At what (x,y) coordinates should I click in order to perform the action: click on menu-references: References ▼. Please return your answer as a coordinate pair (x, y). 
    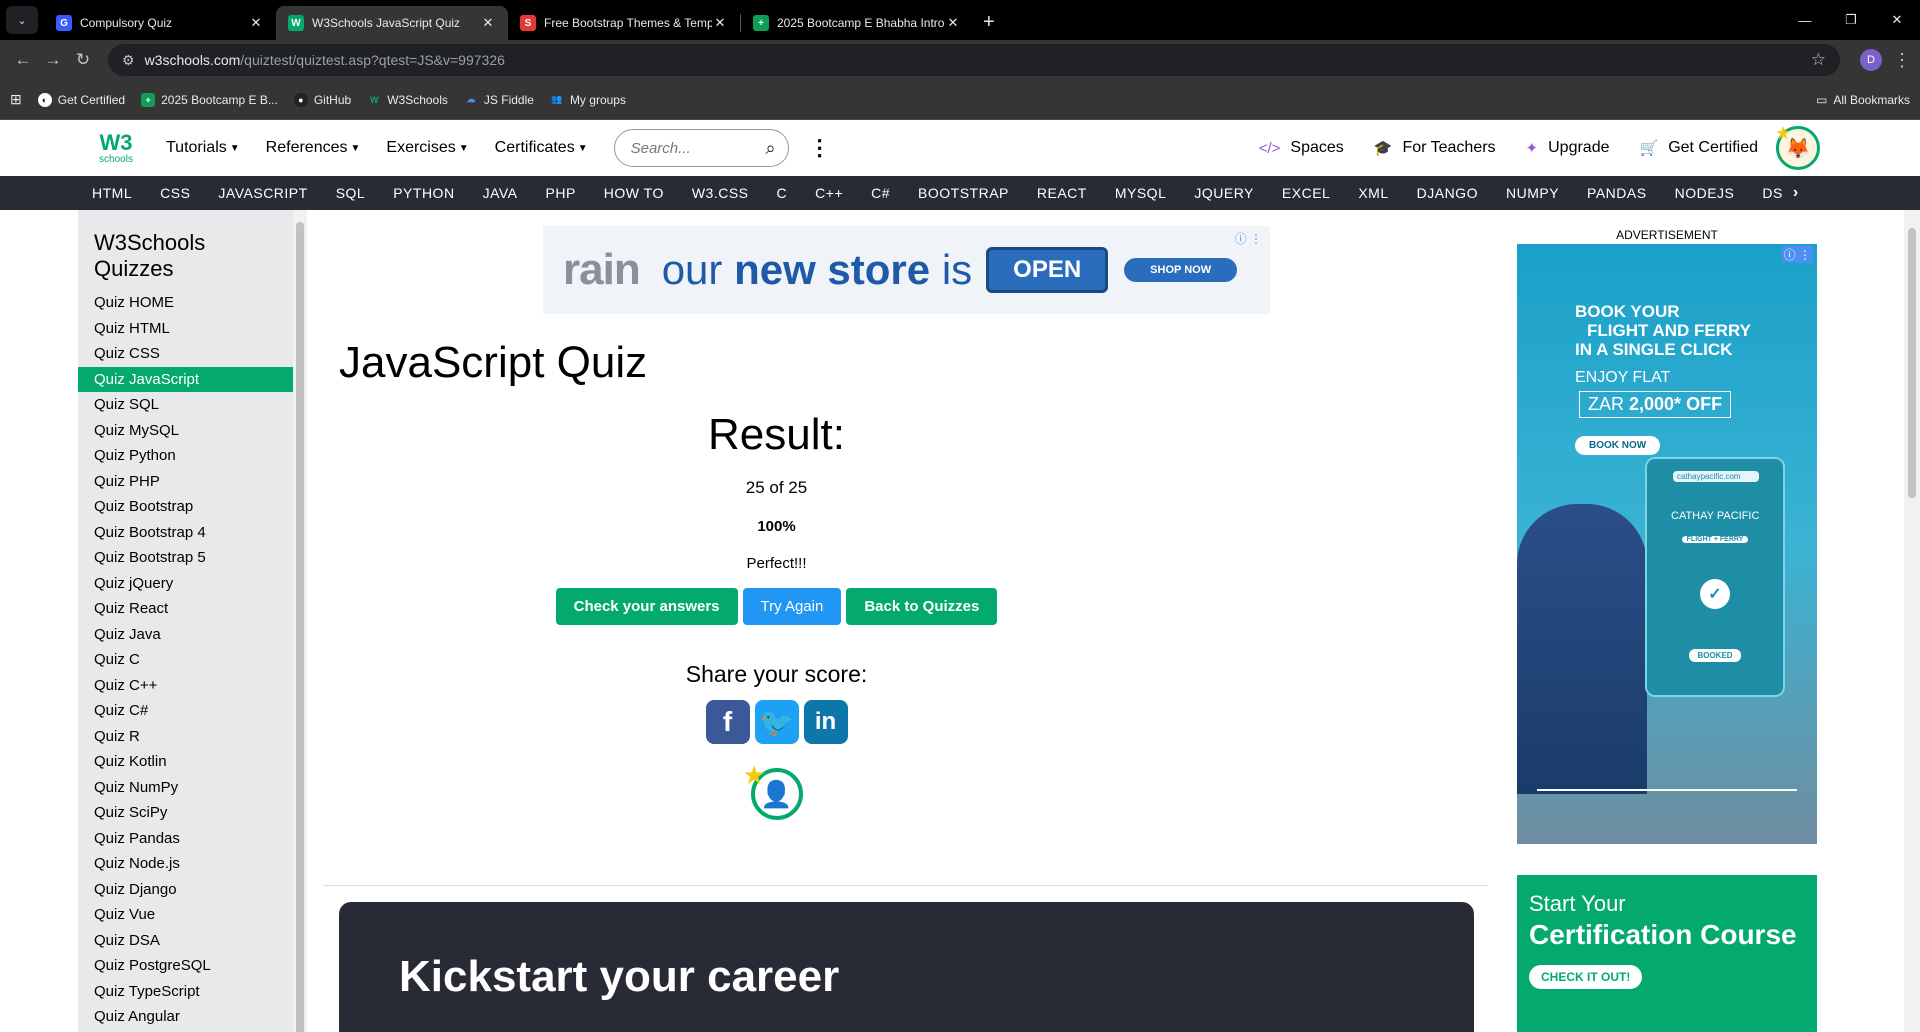
    Looking at the image, I should click on (313, 148).